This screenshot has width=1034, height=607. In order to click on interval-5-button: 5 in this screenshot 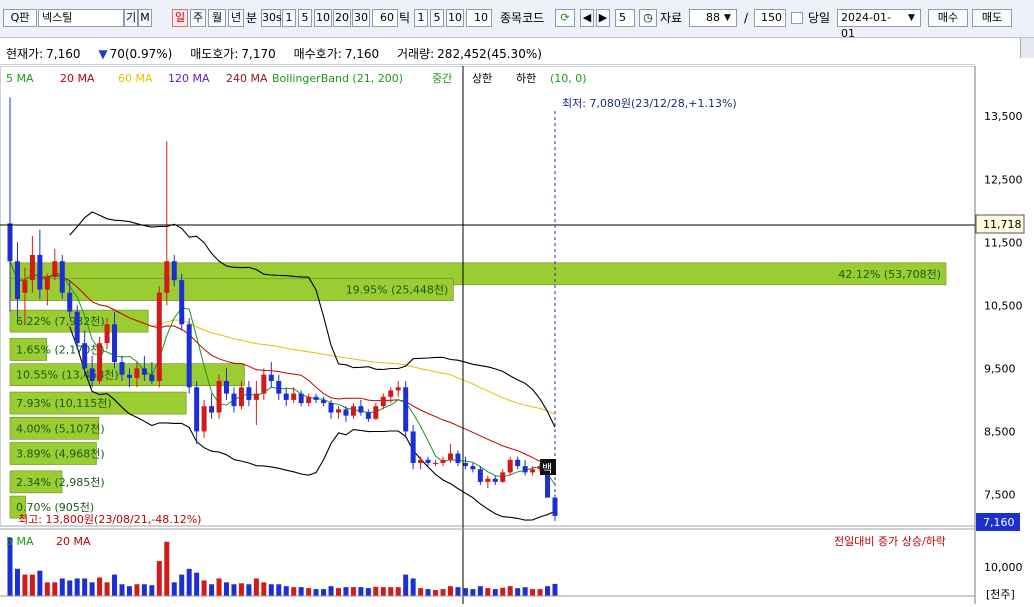, I will do `click(305, 18)`.